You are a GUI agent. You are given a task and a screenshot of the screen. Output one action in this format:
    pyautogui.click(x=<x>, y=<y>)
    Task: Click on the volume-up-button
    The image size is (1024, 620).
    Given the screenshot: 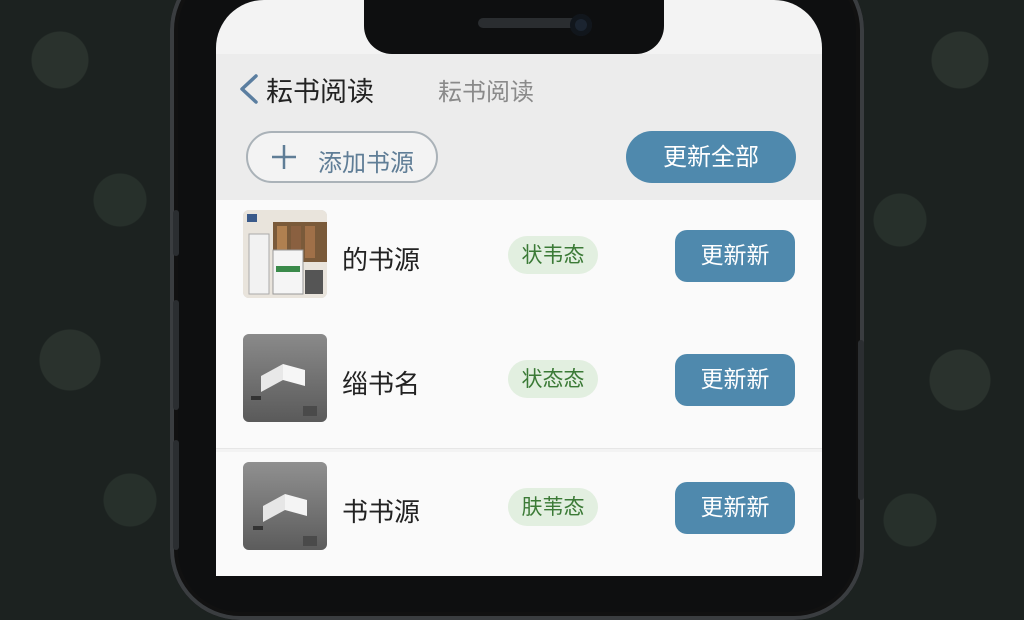 What is the action you would take?
    pyautogui.click(x=176, y=233)
    